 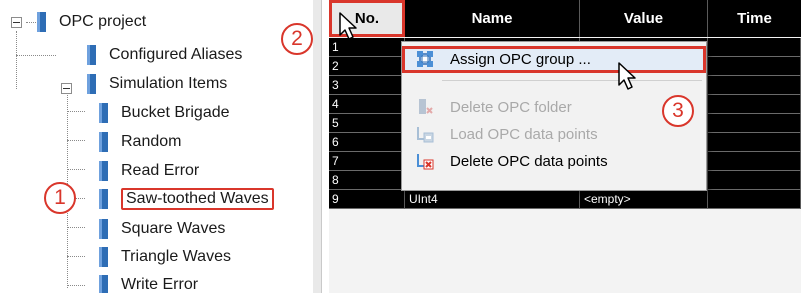 I want to click on tree-item-opc-project: OPC project, so click(x=91, y=22).